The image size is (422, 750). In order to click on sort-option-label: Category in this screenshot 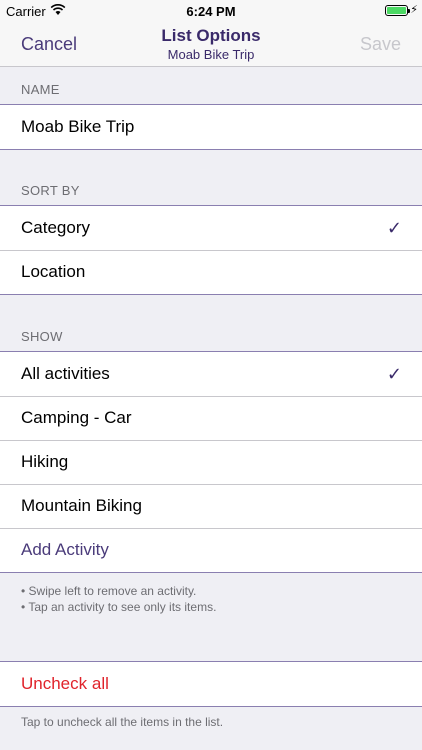, I will do `click(55, 227)`.